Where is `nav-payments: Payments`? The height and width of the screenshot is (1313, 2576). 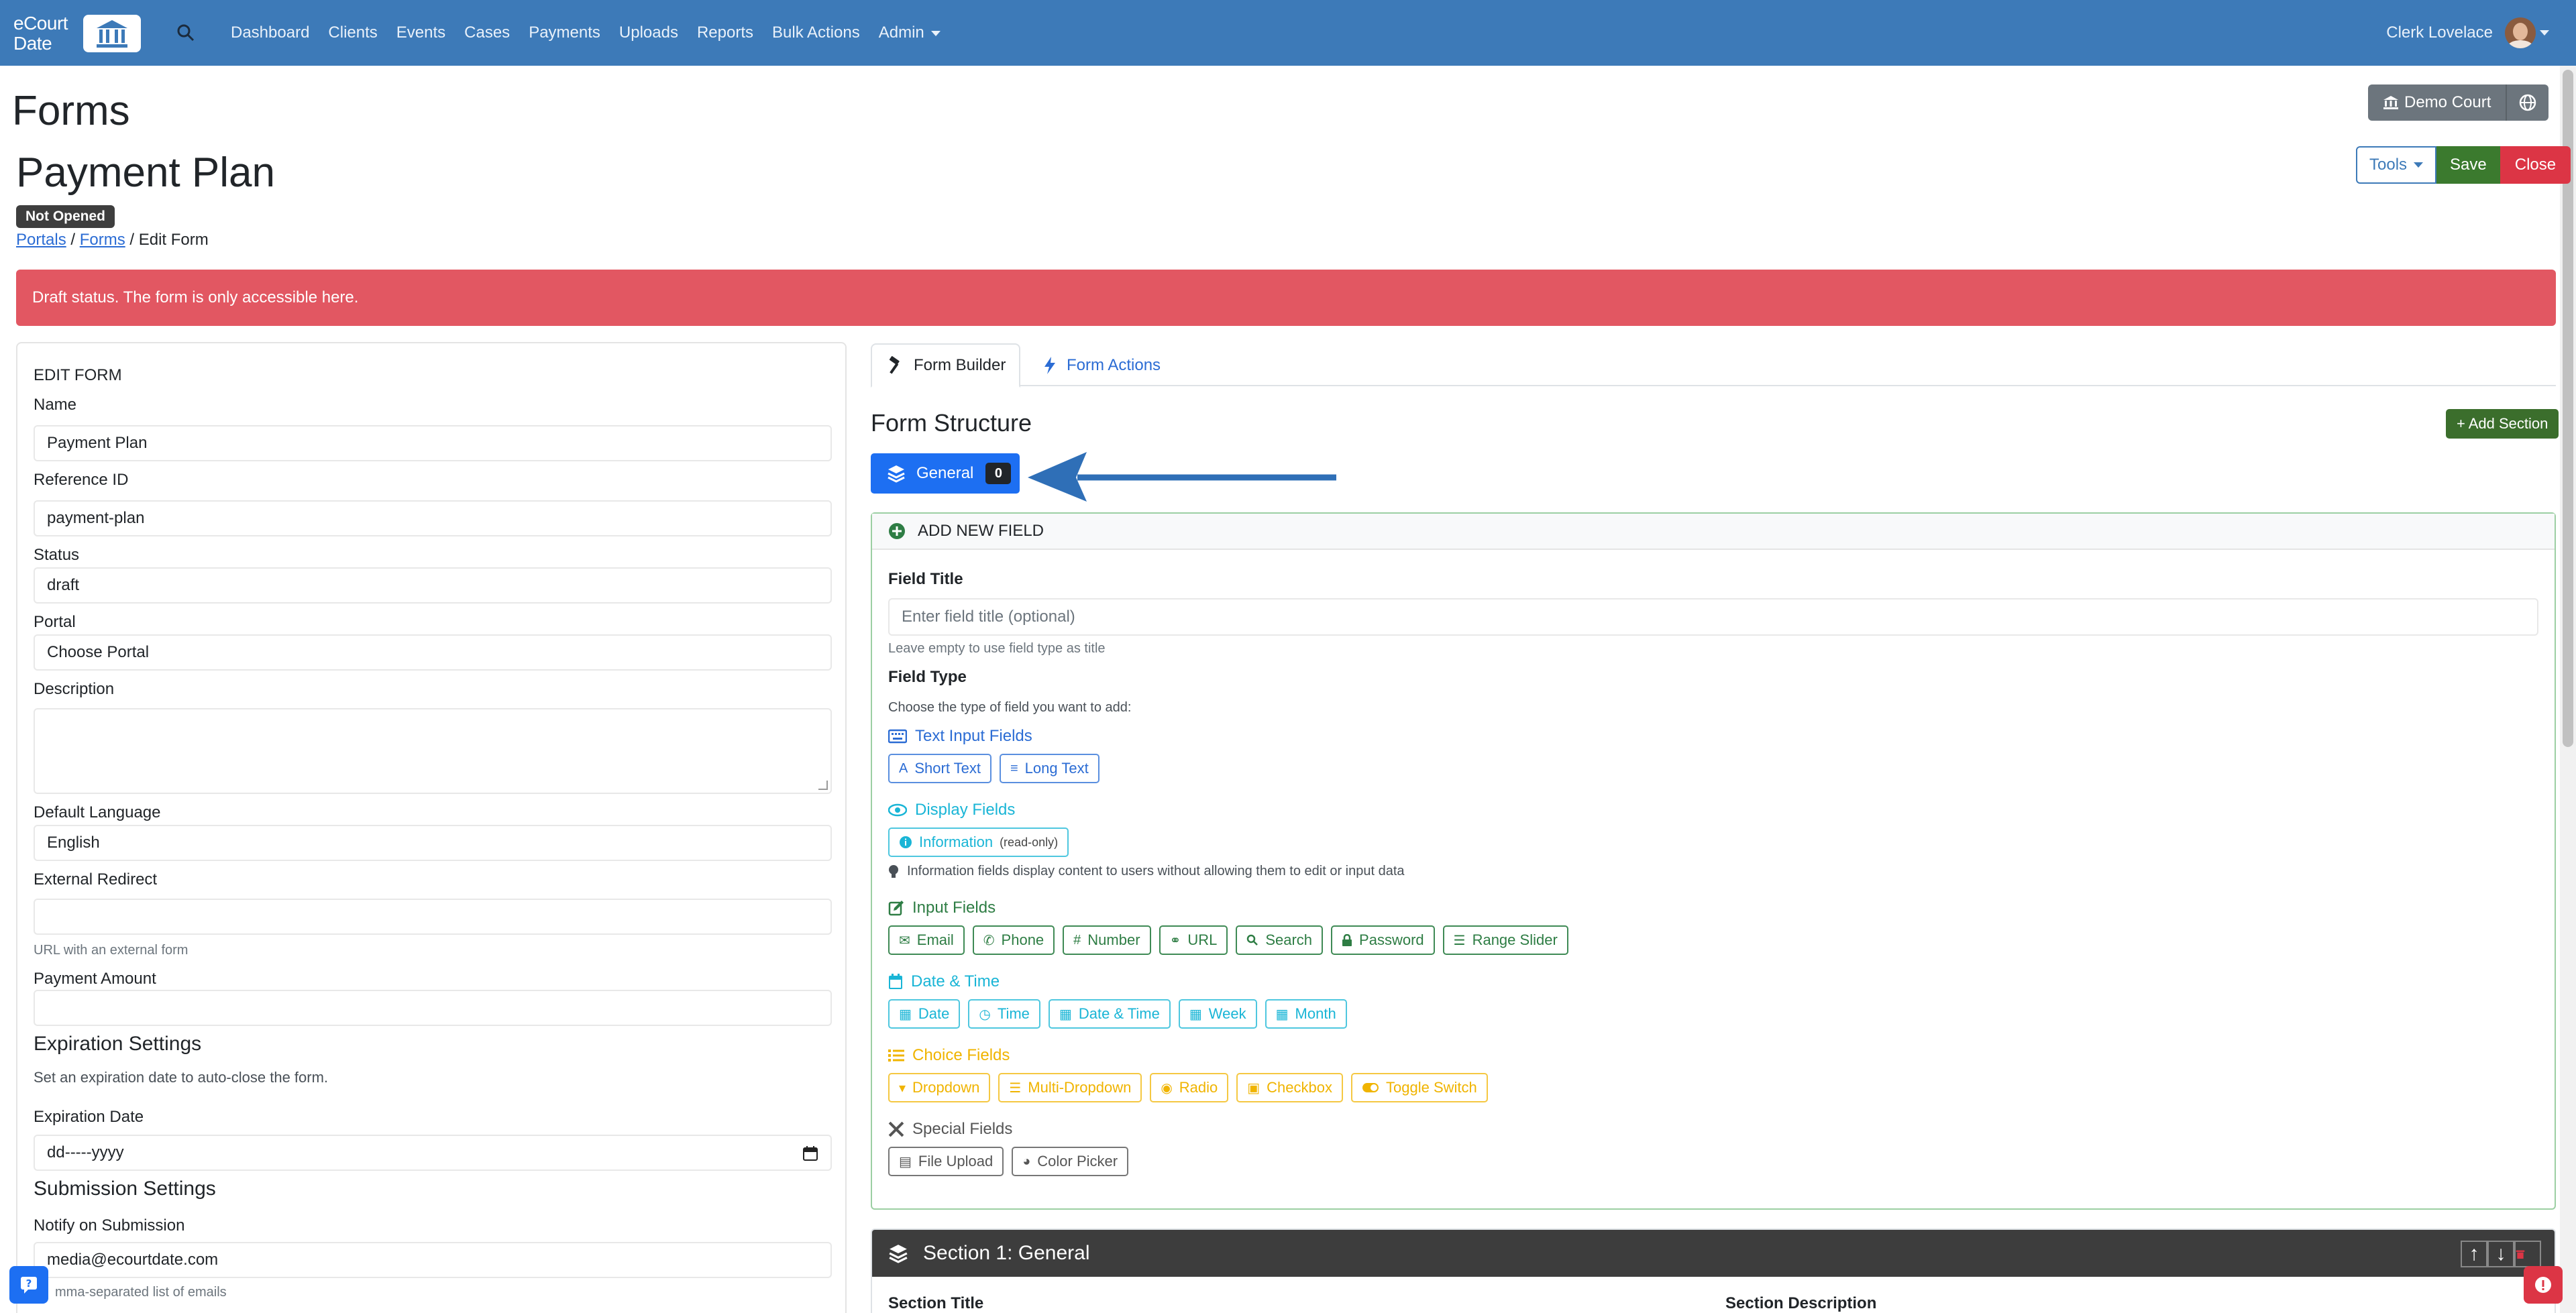 nav-payments: Payments is located at coordinates (564, 32).